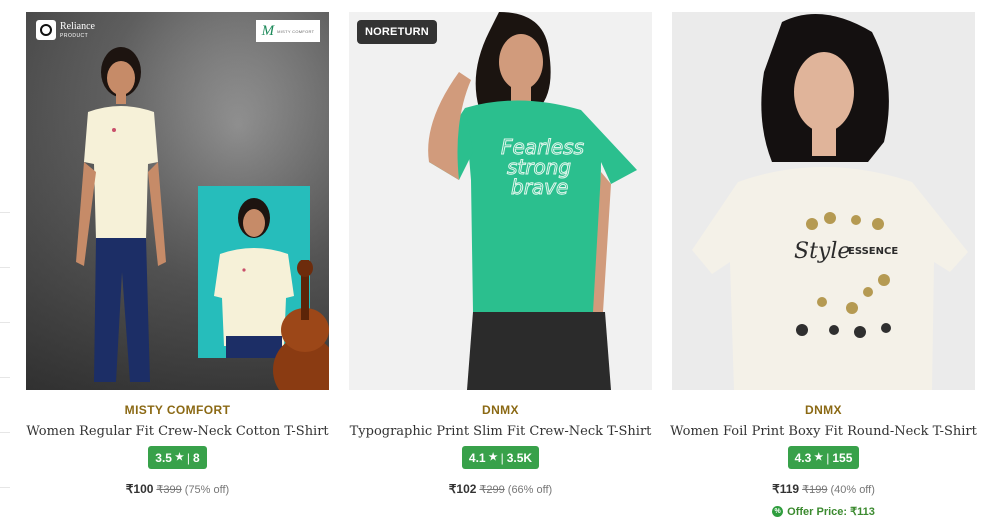 This screenshot has height=522, width=995. Describe the element at coordinates (778, 511) in the screenshot. I see `offer-tag-icon: %` at that location.